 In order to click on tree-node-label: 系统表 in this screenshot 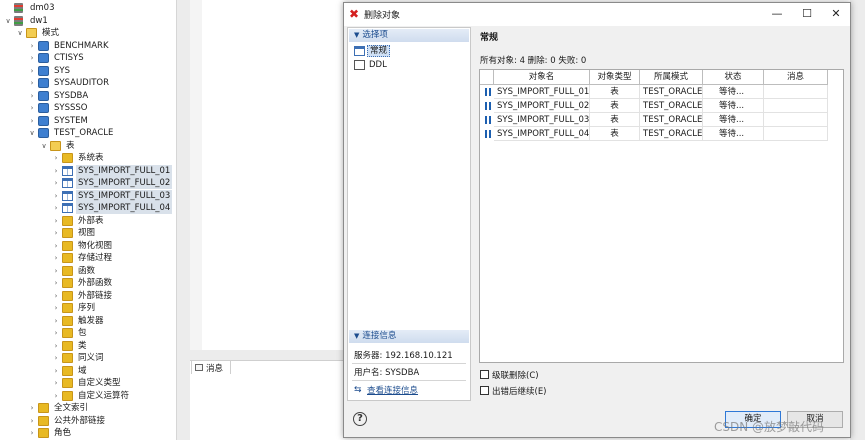, I will do `click(91, 158)`.